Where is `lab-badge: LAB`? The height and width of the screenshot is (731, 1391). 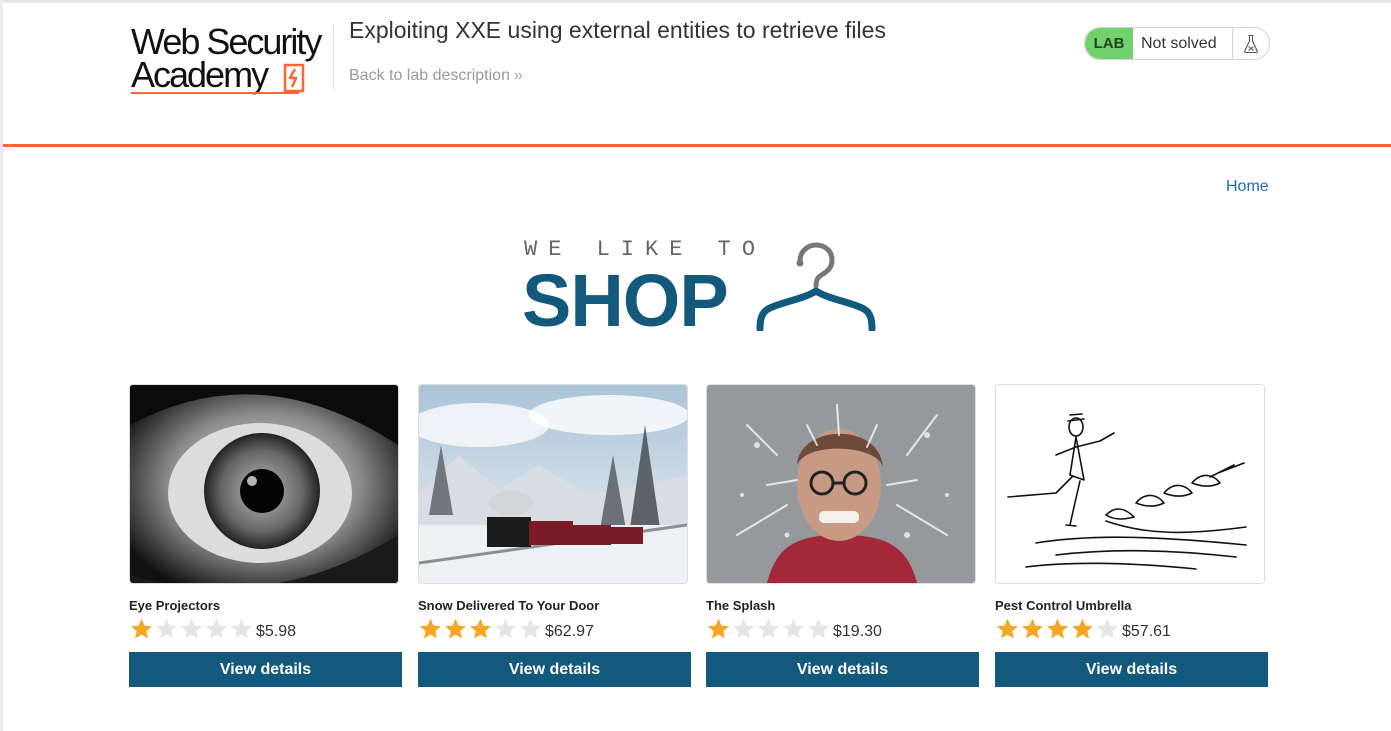 lab-badge: LAB is located at coordinates (1109, 43).